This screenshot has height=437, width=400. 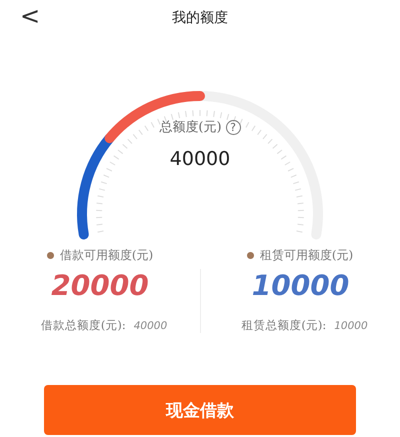 I want to click on back-button: <, so click(x=30, y=16).